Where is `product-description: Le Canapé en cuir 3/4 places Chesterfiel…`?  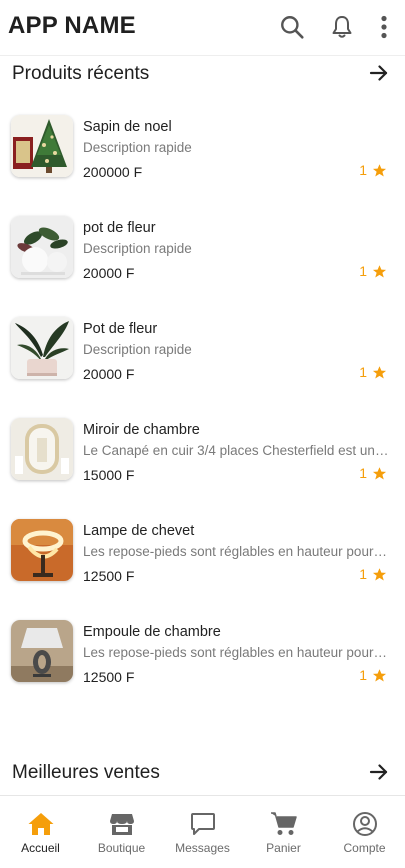 product-description: Le Canapé en cuir 3/4 places Chesterfiel… is located at coordinates (236, 450).